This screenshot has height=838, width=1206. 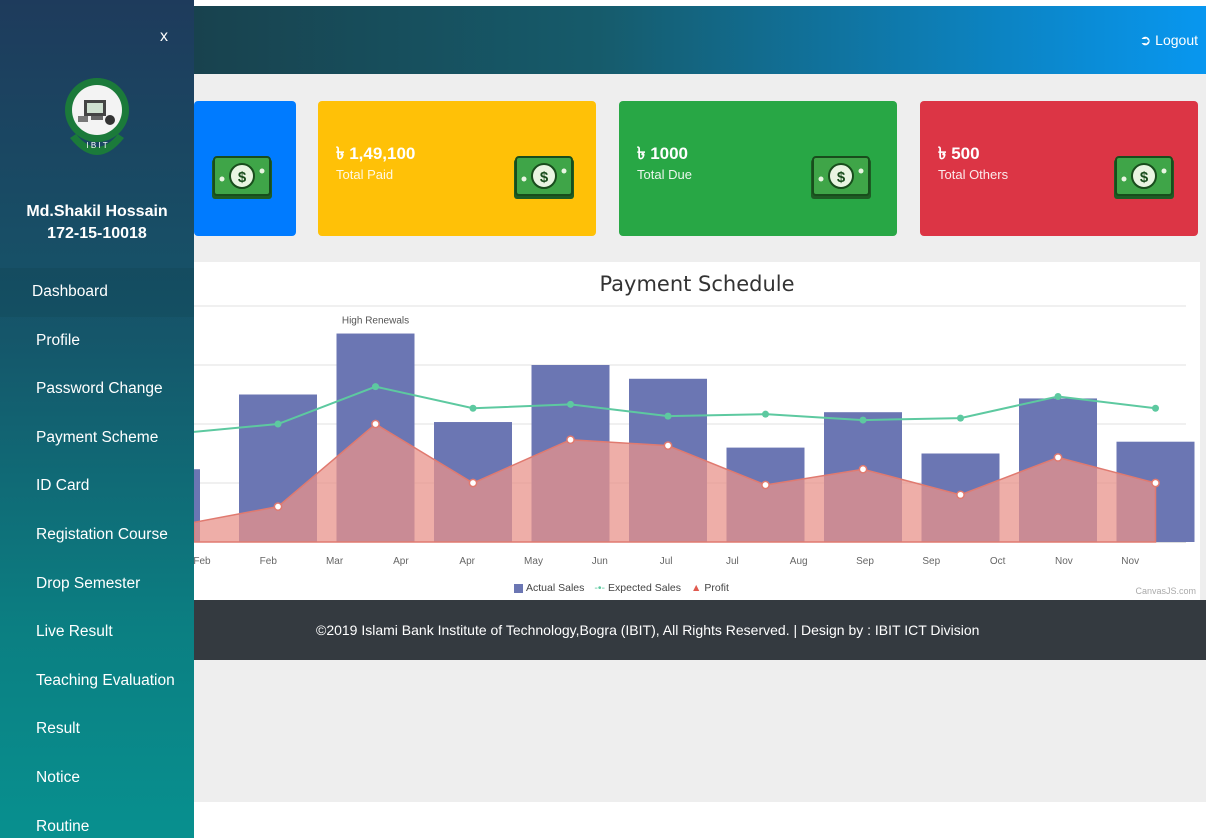 What do you see at coordinates (799, 561) in the screenshot?
I see `x-tick-label: Aug` at bounding box center [799, 561].